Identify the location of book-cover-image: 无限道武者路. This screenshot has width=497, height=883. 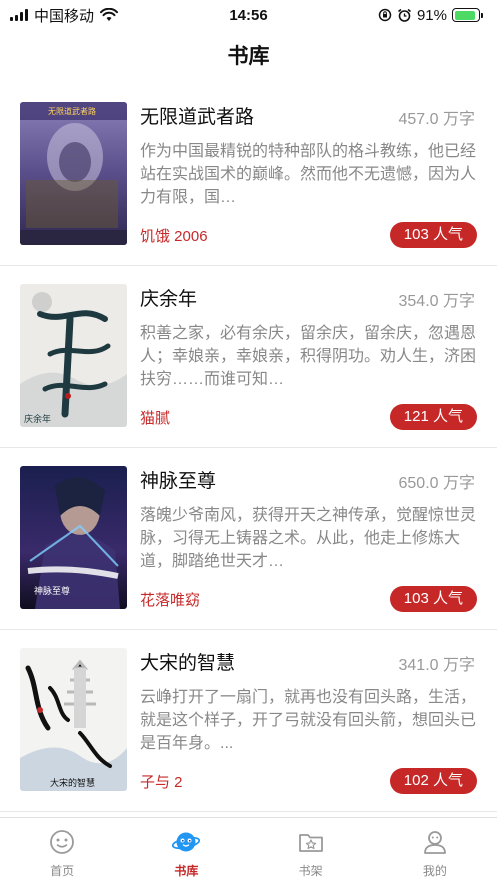
(73, 173).